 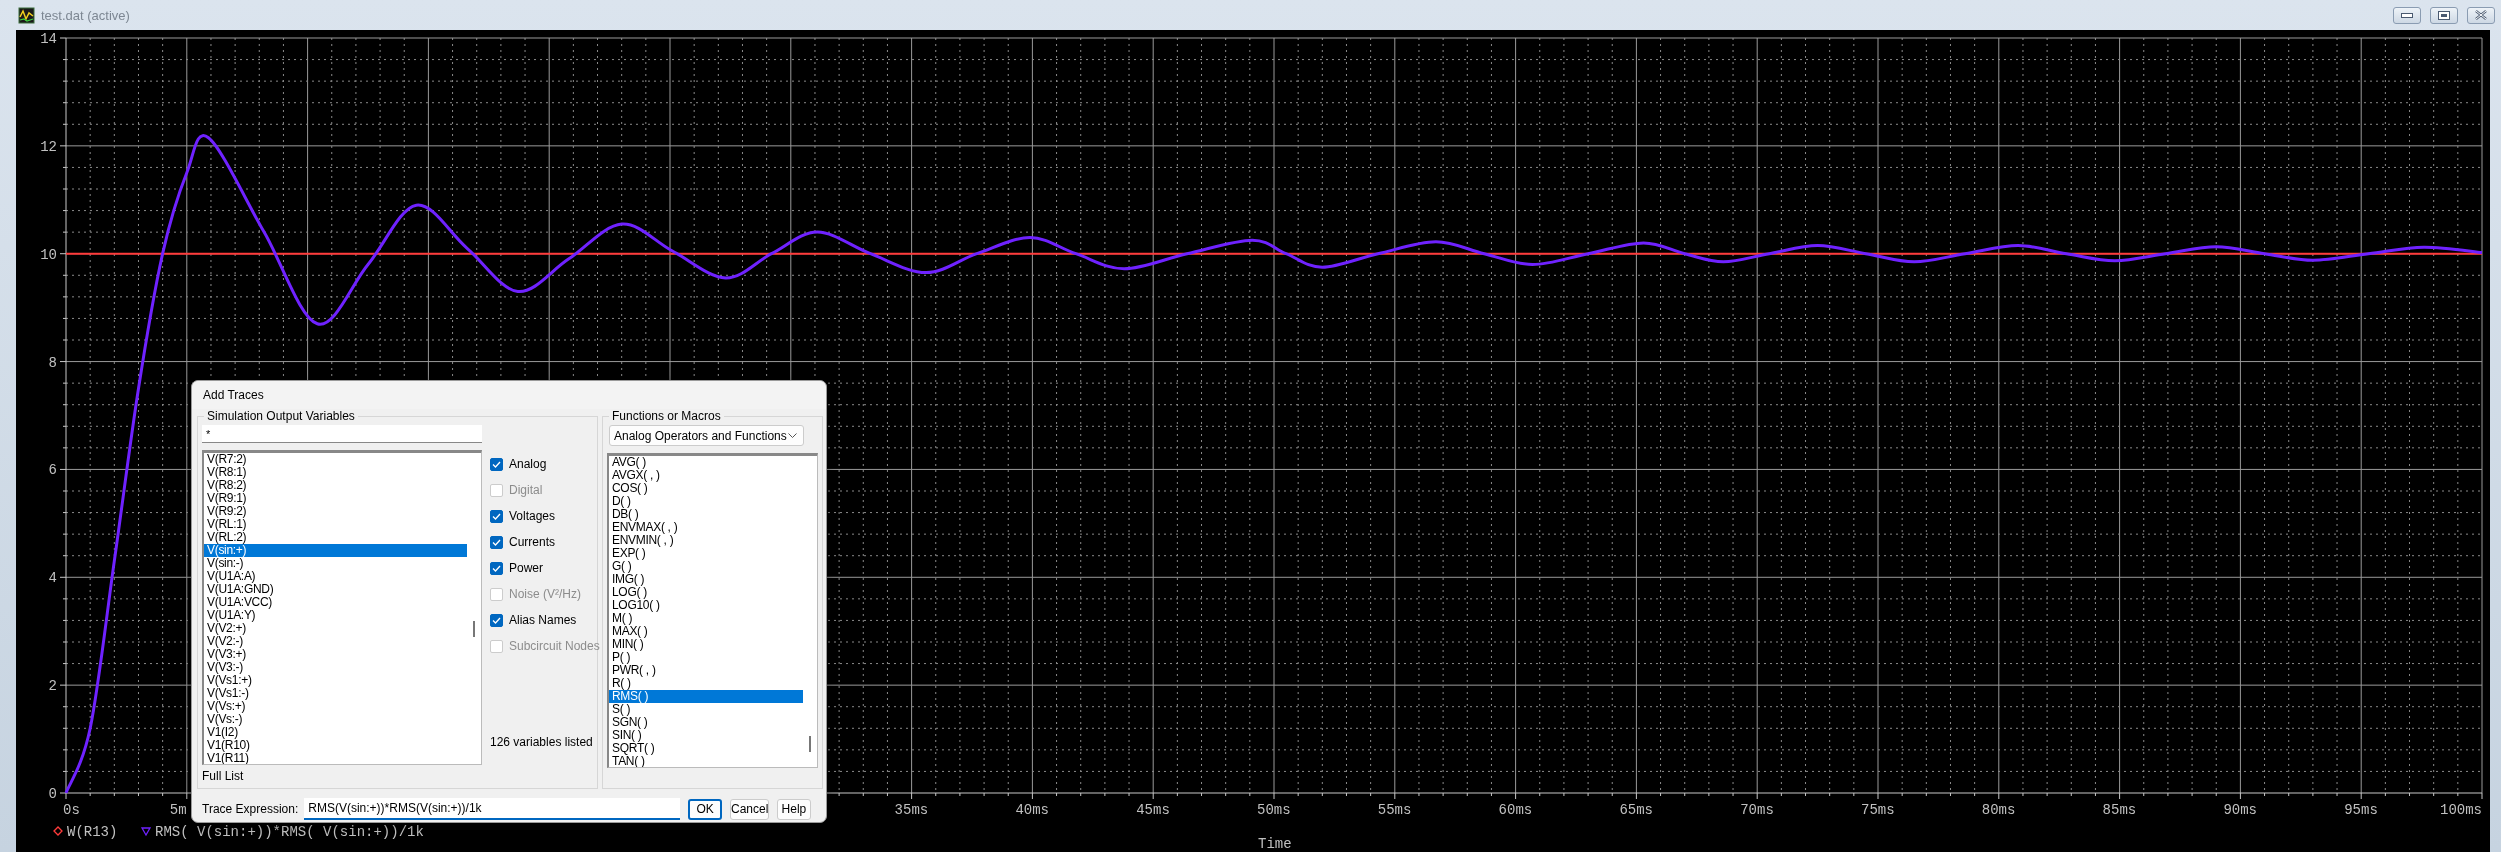 What do you see at coordinates (1515, 810) in the screenshot?
I see `axis-tick-label: 60ms` at bounding box center [1515, 810].